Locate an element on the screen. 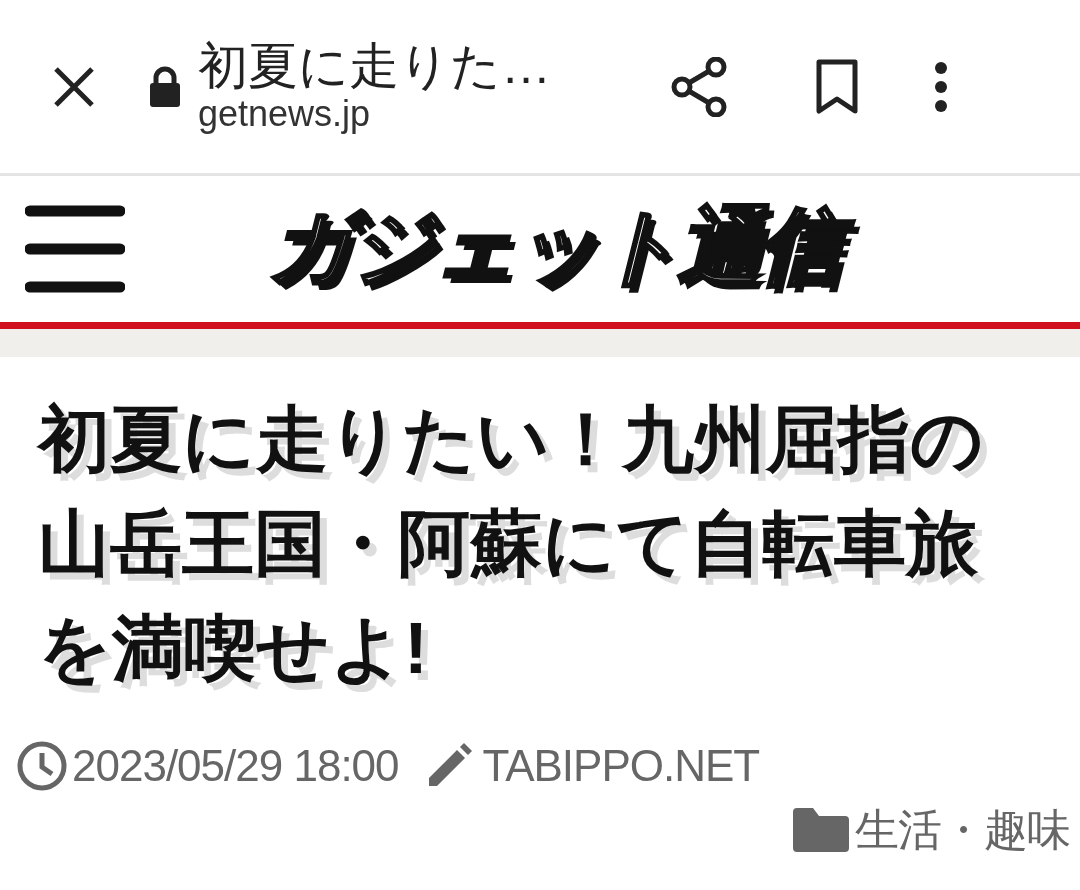 This screenshot has width=1080, height=890. author-name: TABIPPO.NET is located at coordinates (621, 766).